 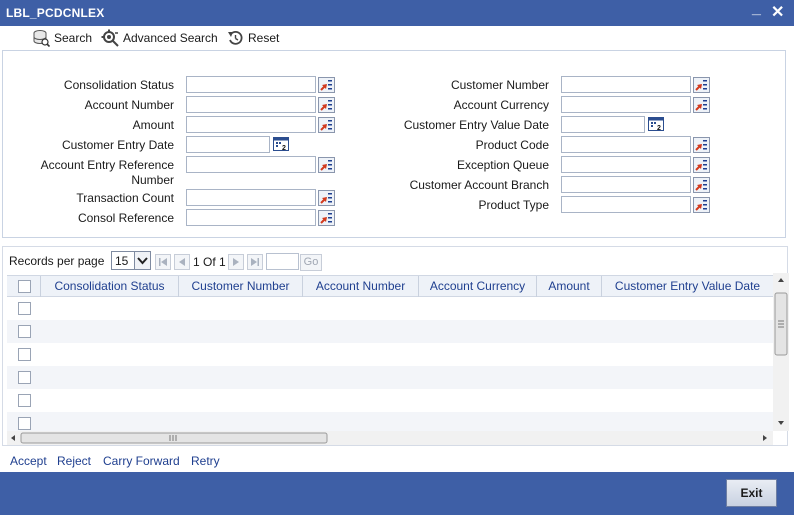 I want to click on account-currency-label: Account Currency, so click(x=501, y=105).